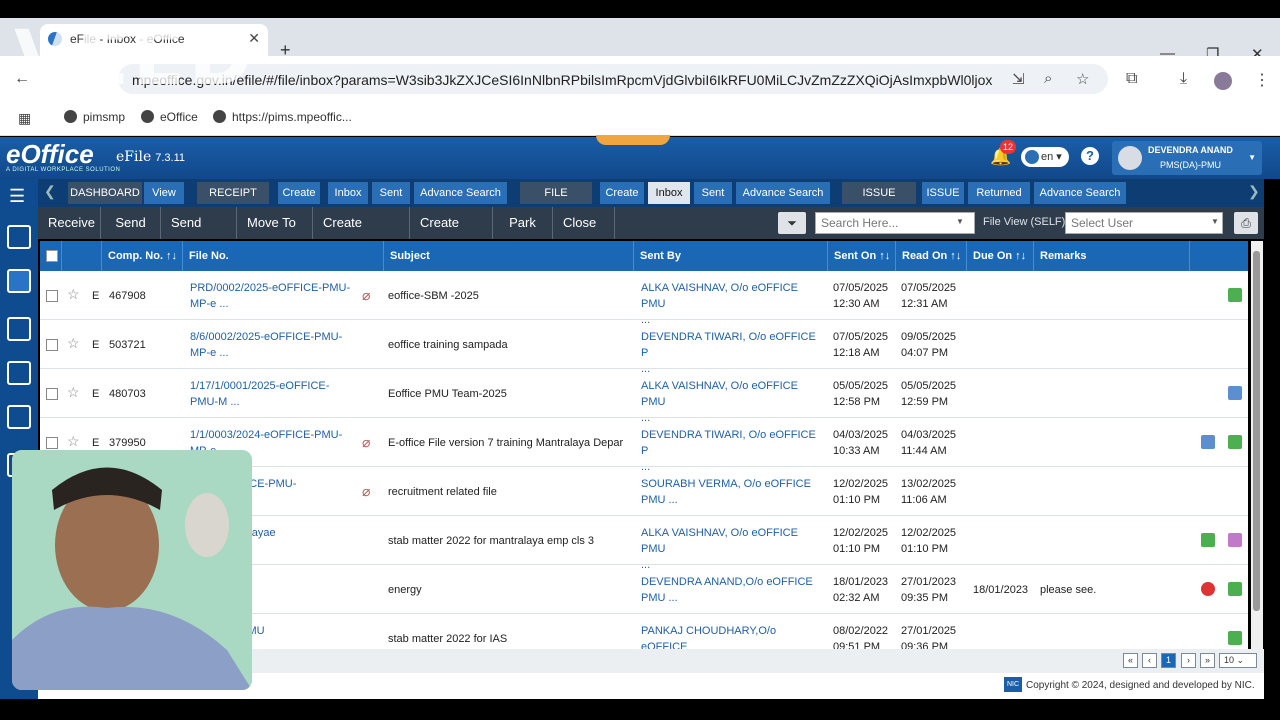 The width and height of the screenshot is (1280, 720). What do you see at coordinates (142, 256) in the screenshot?
I see `col-comp-no: Comp. No. ↑↓` at bounding box center [142, 256].